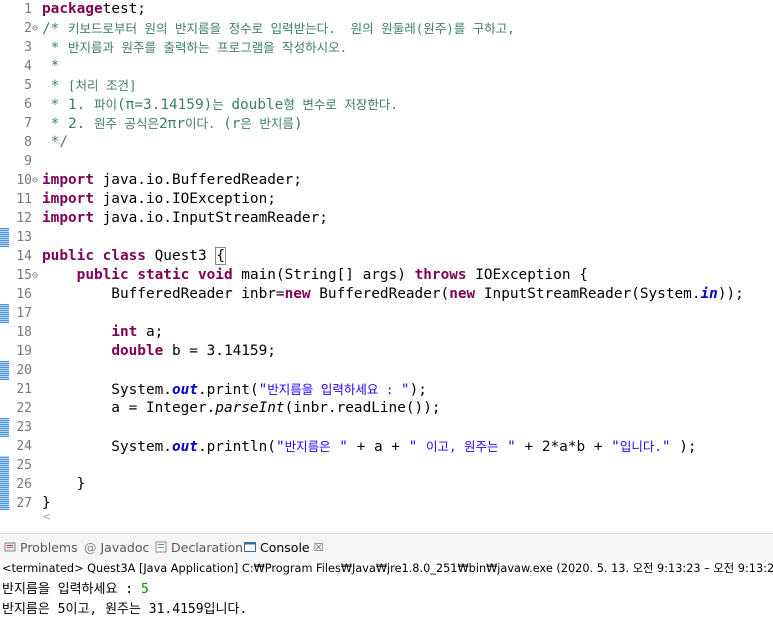 This screenshot has height=620, width=773. What do you see at coordinates (386, 484) in the screenshot?
I see `code-line: 26 }` at bounding box center [386, 484].